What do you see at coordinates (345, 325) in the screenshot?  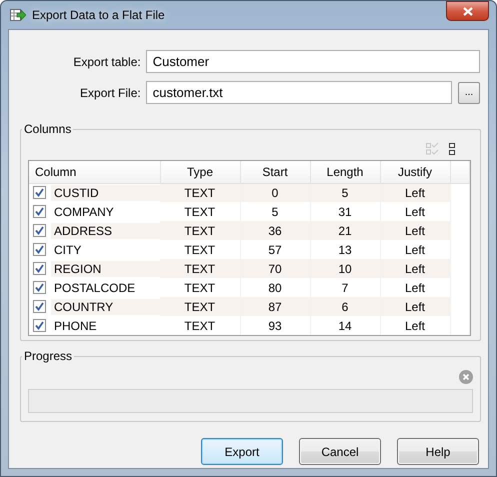 I see `table-cell: 14` at bounding box center [345, 325].